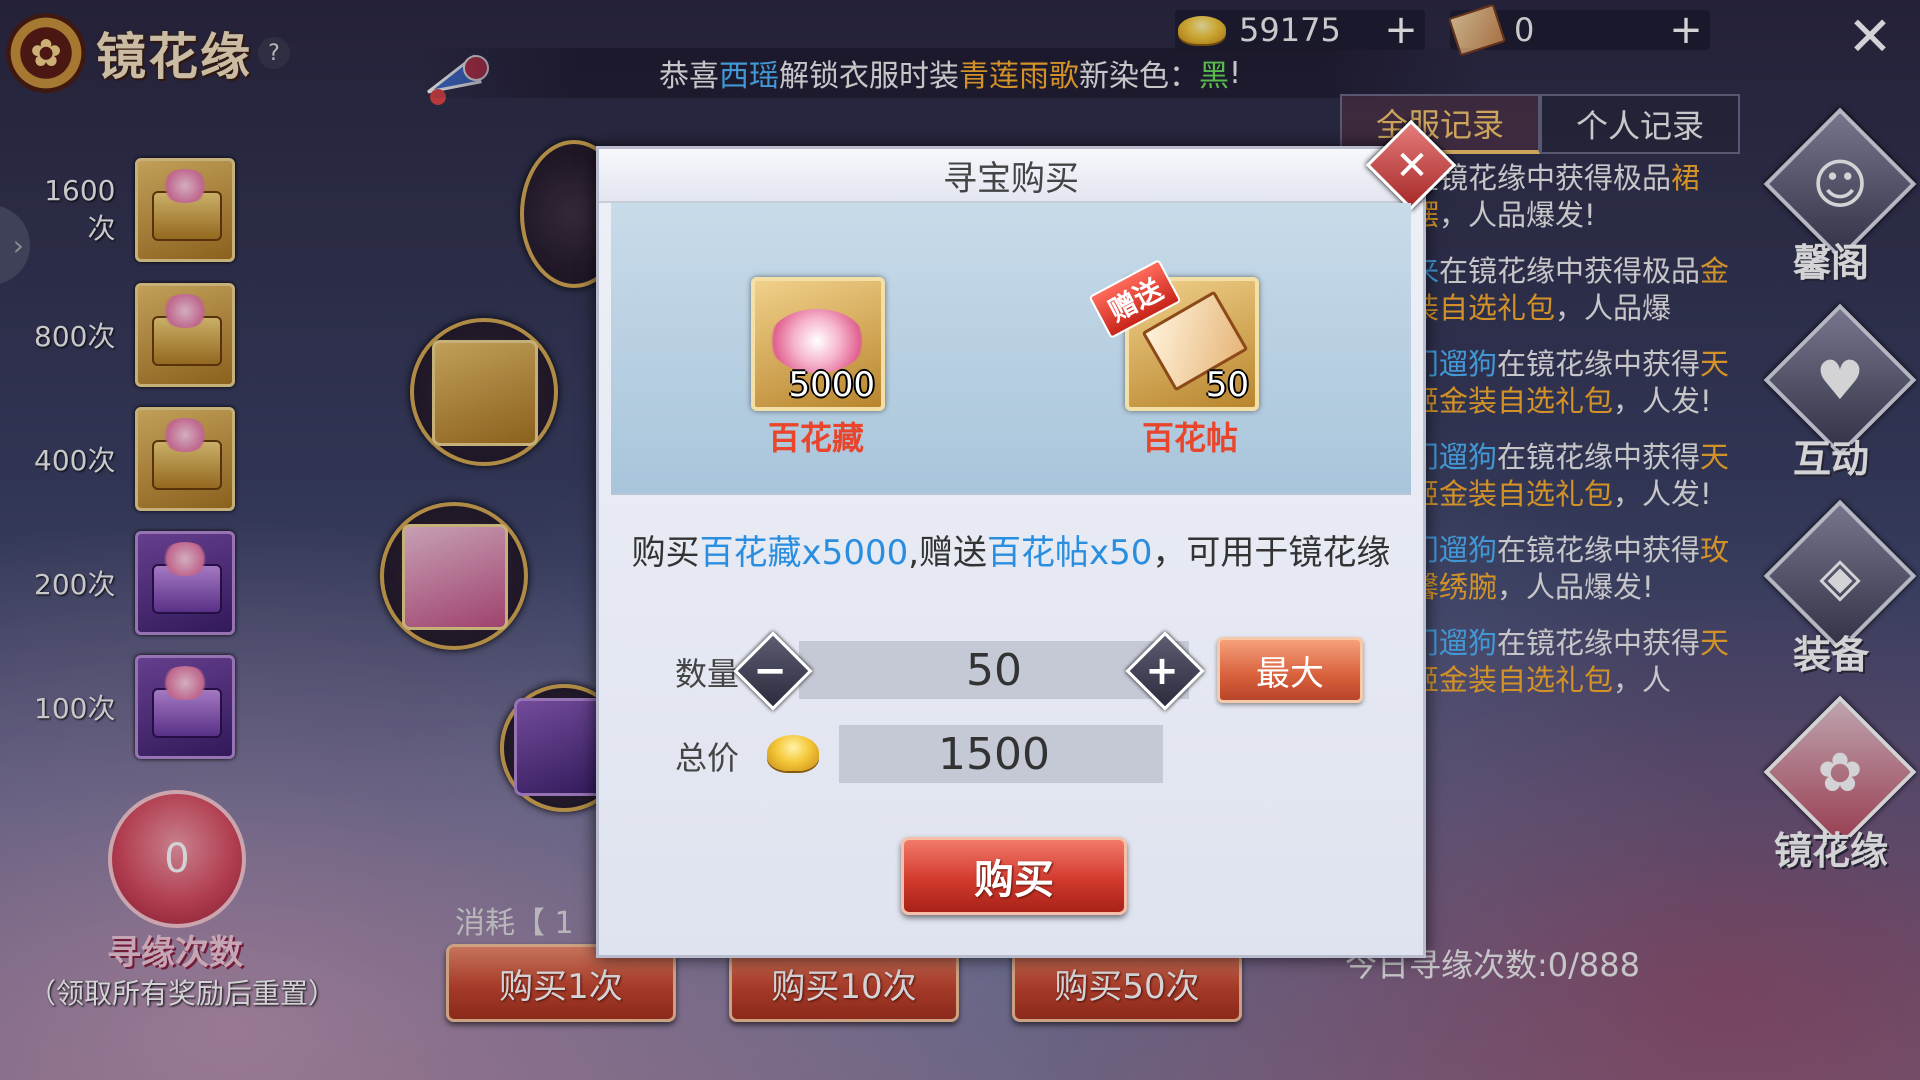  Describe the element at coordinates (1290, 670) in the screenshot. I see `max-button: 最大` at that location.